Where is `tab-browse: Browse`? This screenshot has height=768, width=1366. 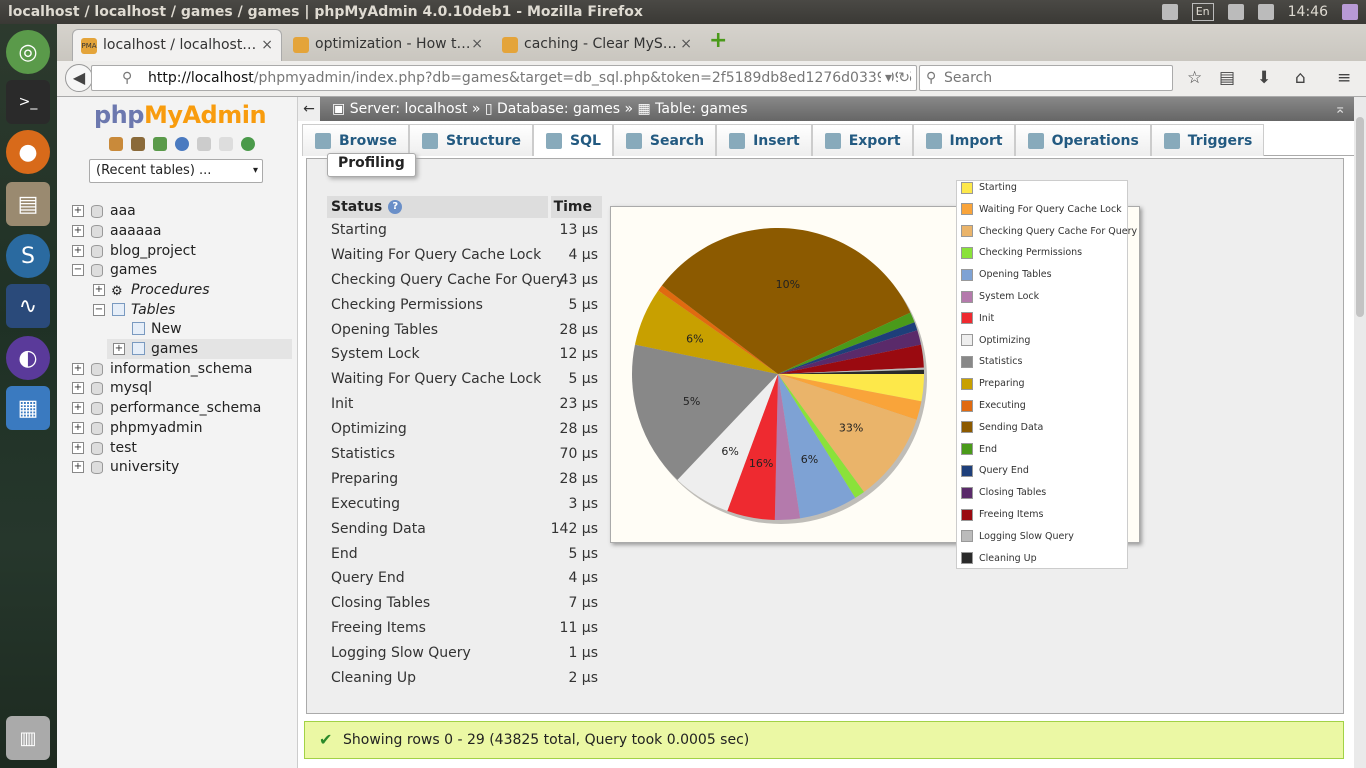
tab-browse: Browse is located at coordinates (355, 140).